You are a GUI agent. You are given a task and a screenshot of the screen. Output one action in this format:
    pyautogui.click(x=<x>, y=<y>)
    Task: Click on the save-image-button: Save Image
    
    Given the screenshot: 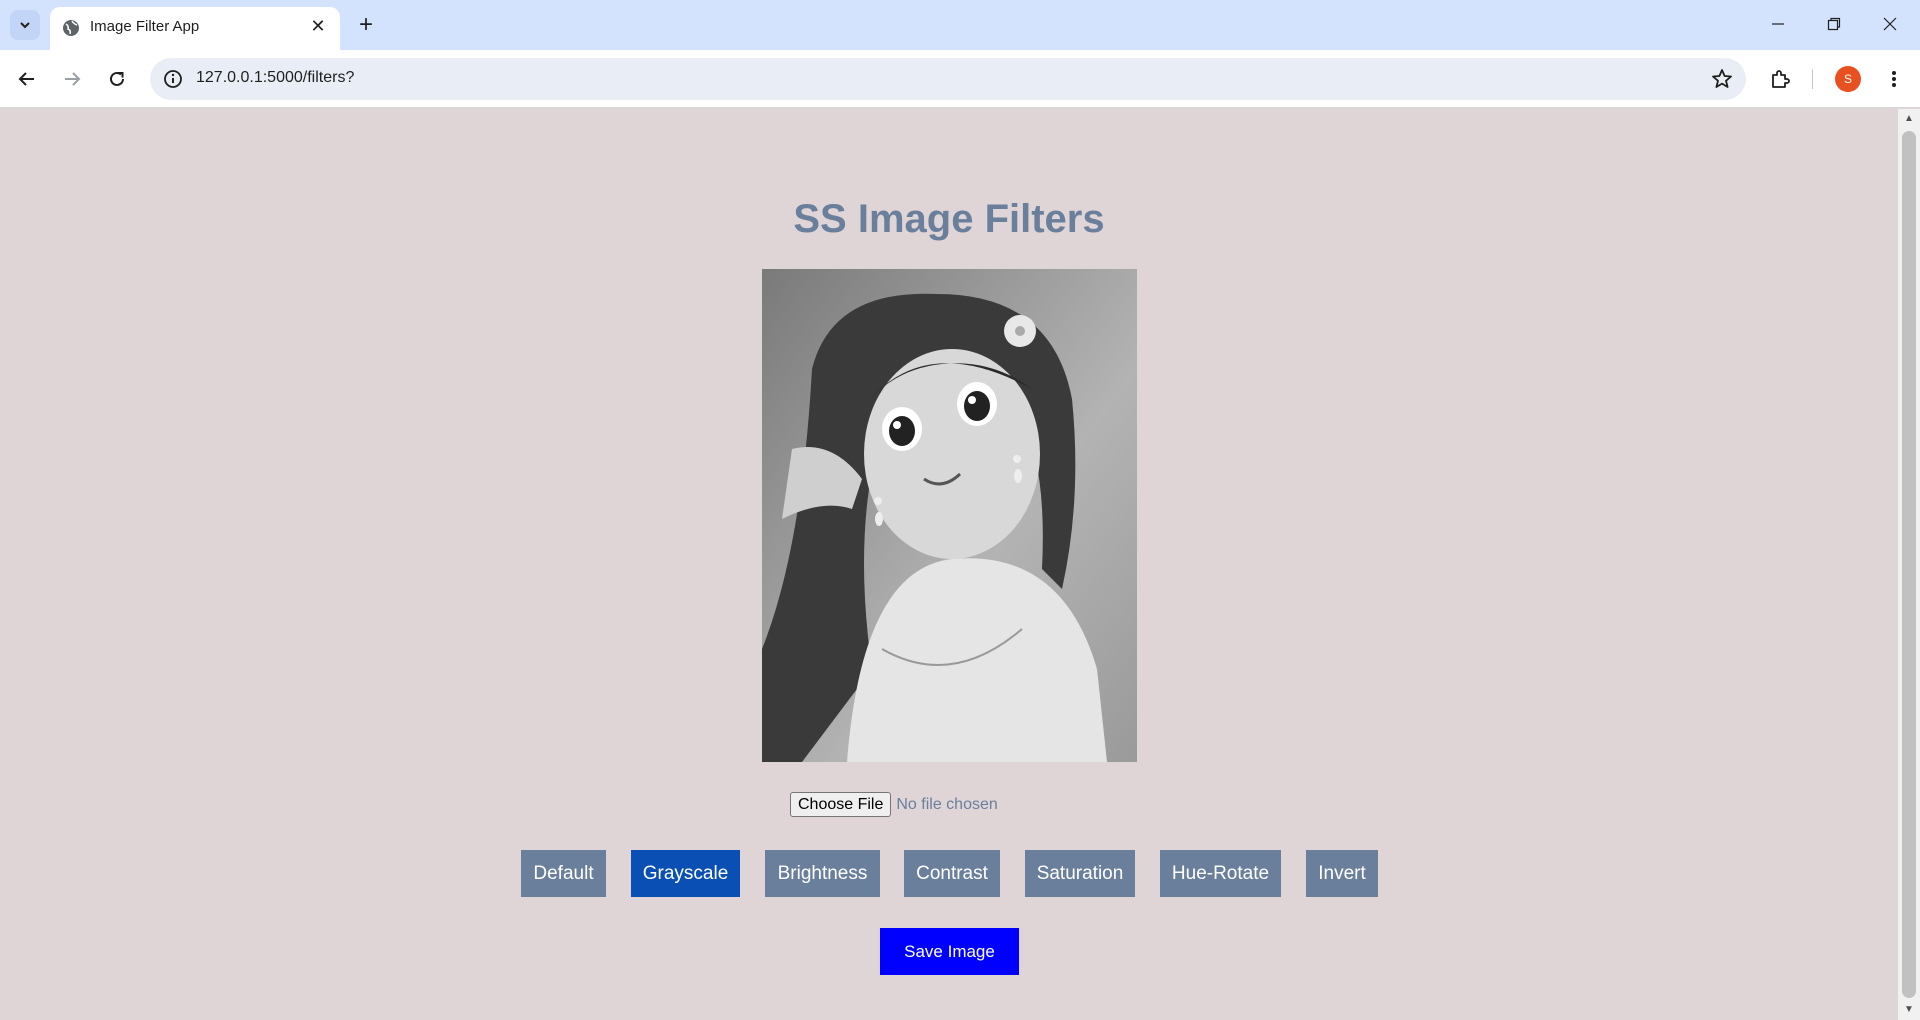 What is the action you would take?
    pyautogui.click(x=949, y=951)
    